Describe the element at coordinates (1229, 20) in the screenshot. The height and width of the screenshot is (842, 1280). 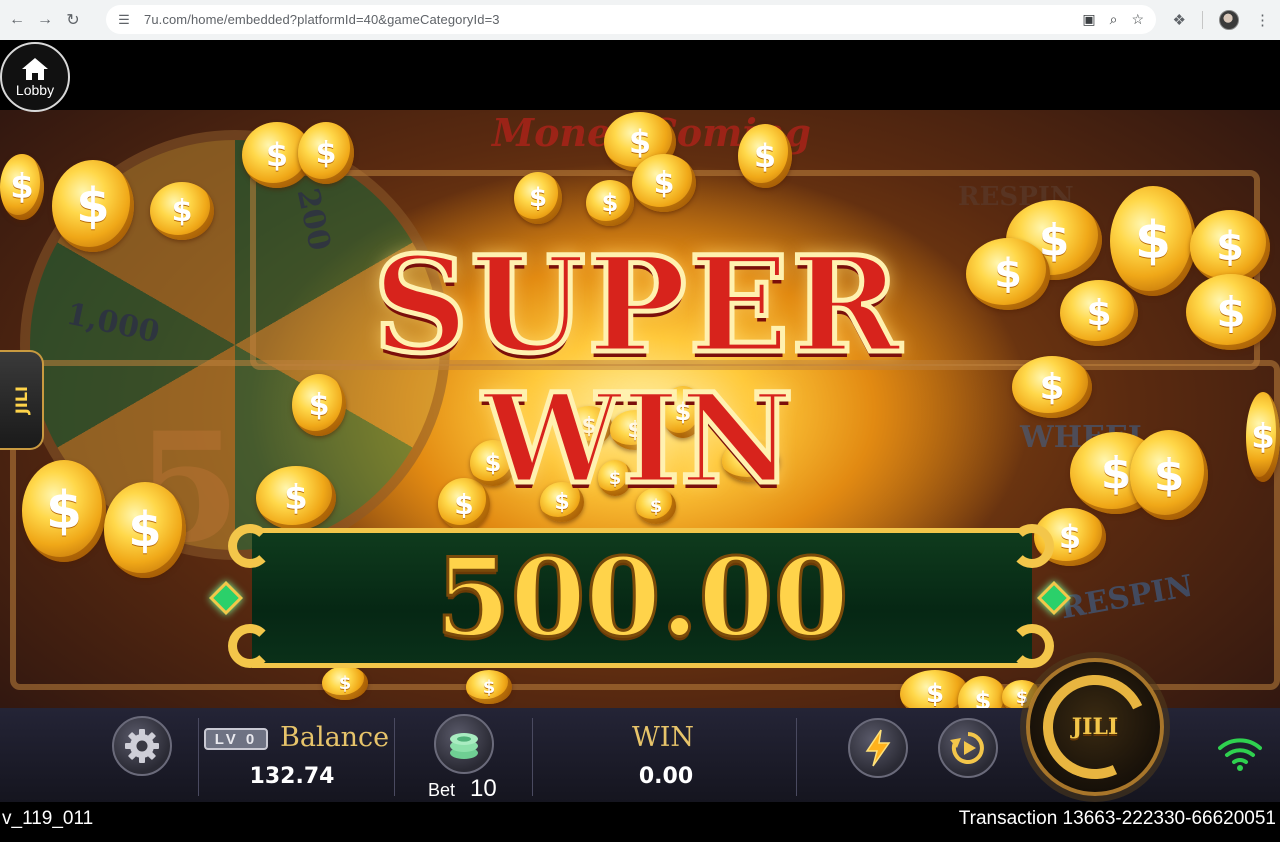
I see `profile-avatar` at that location.